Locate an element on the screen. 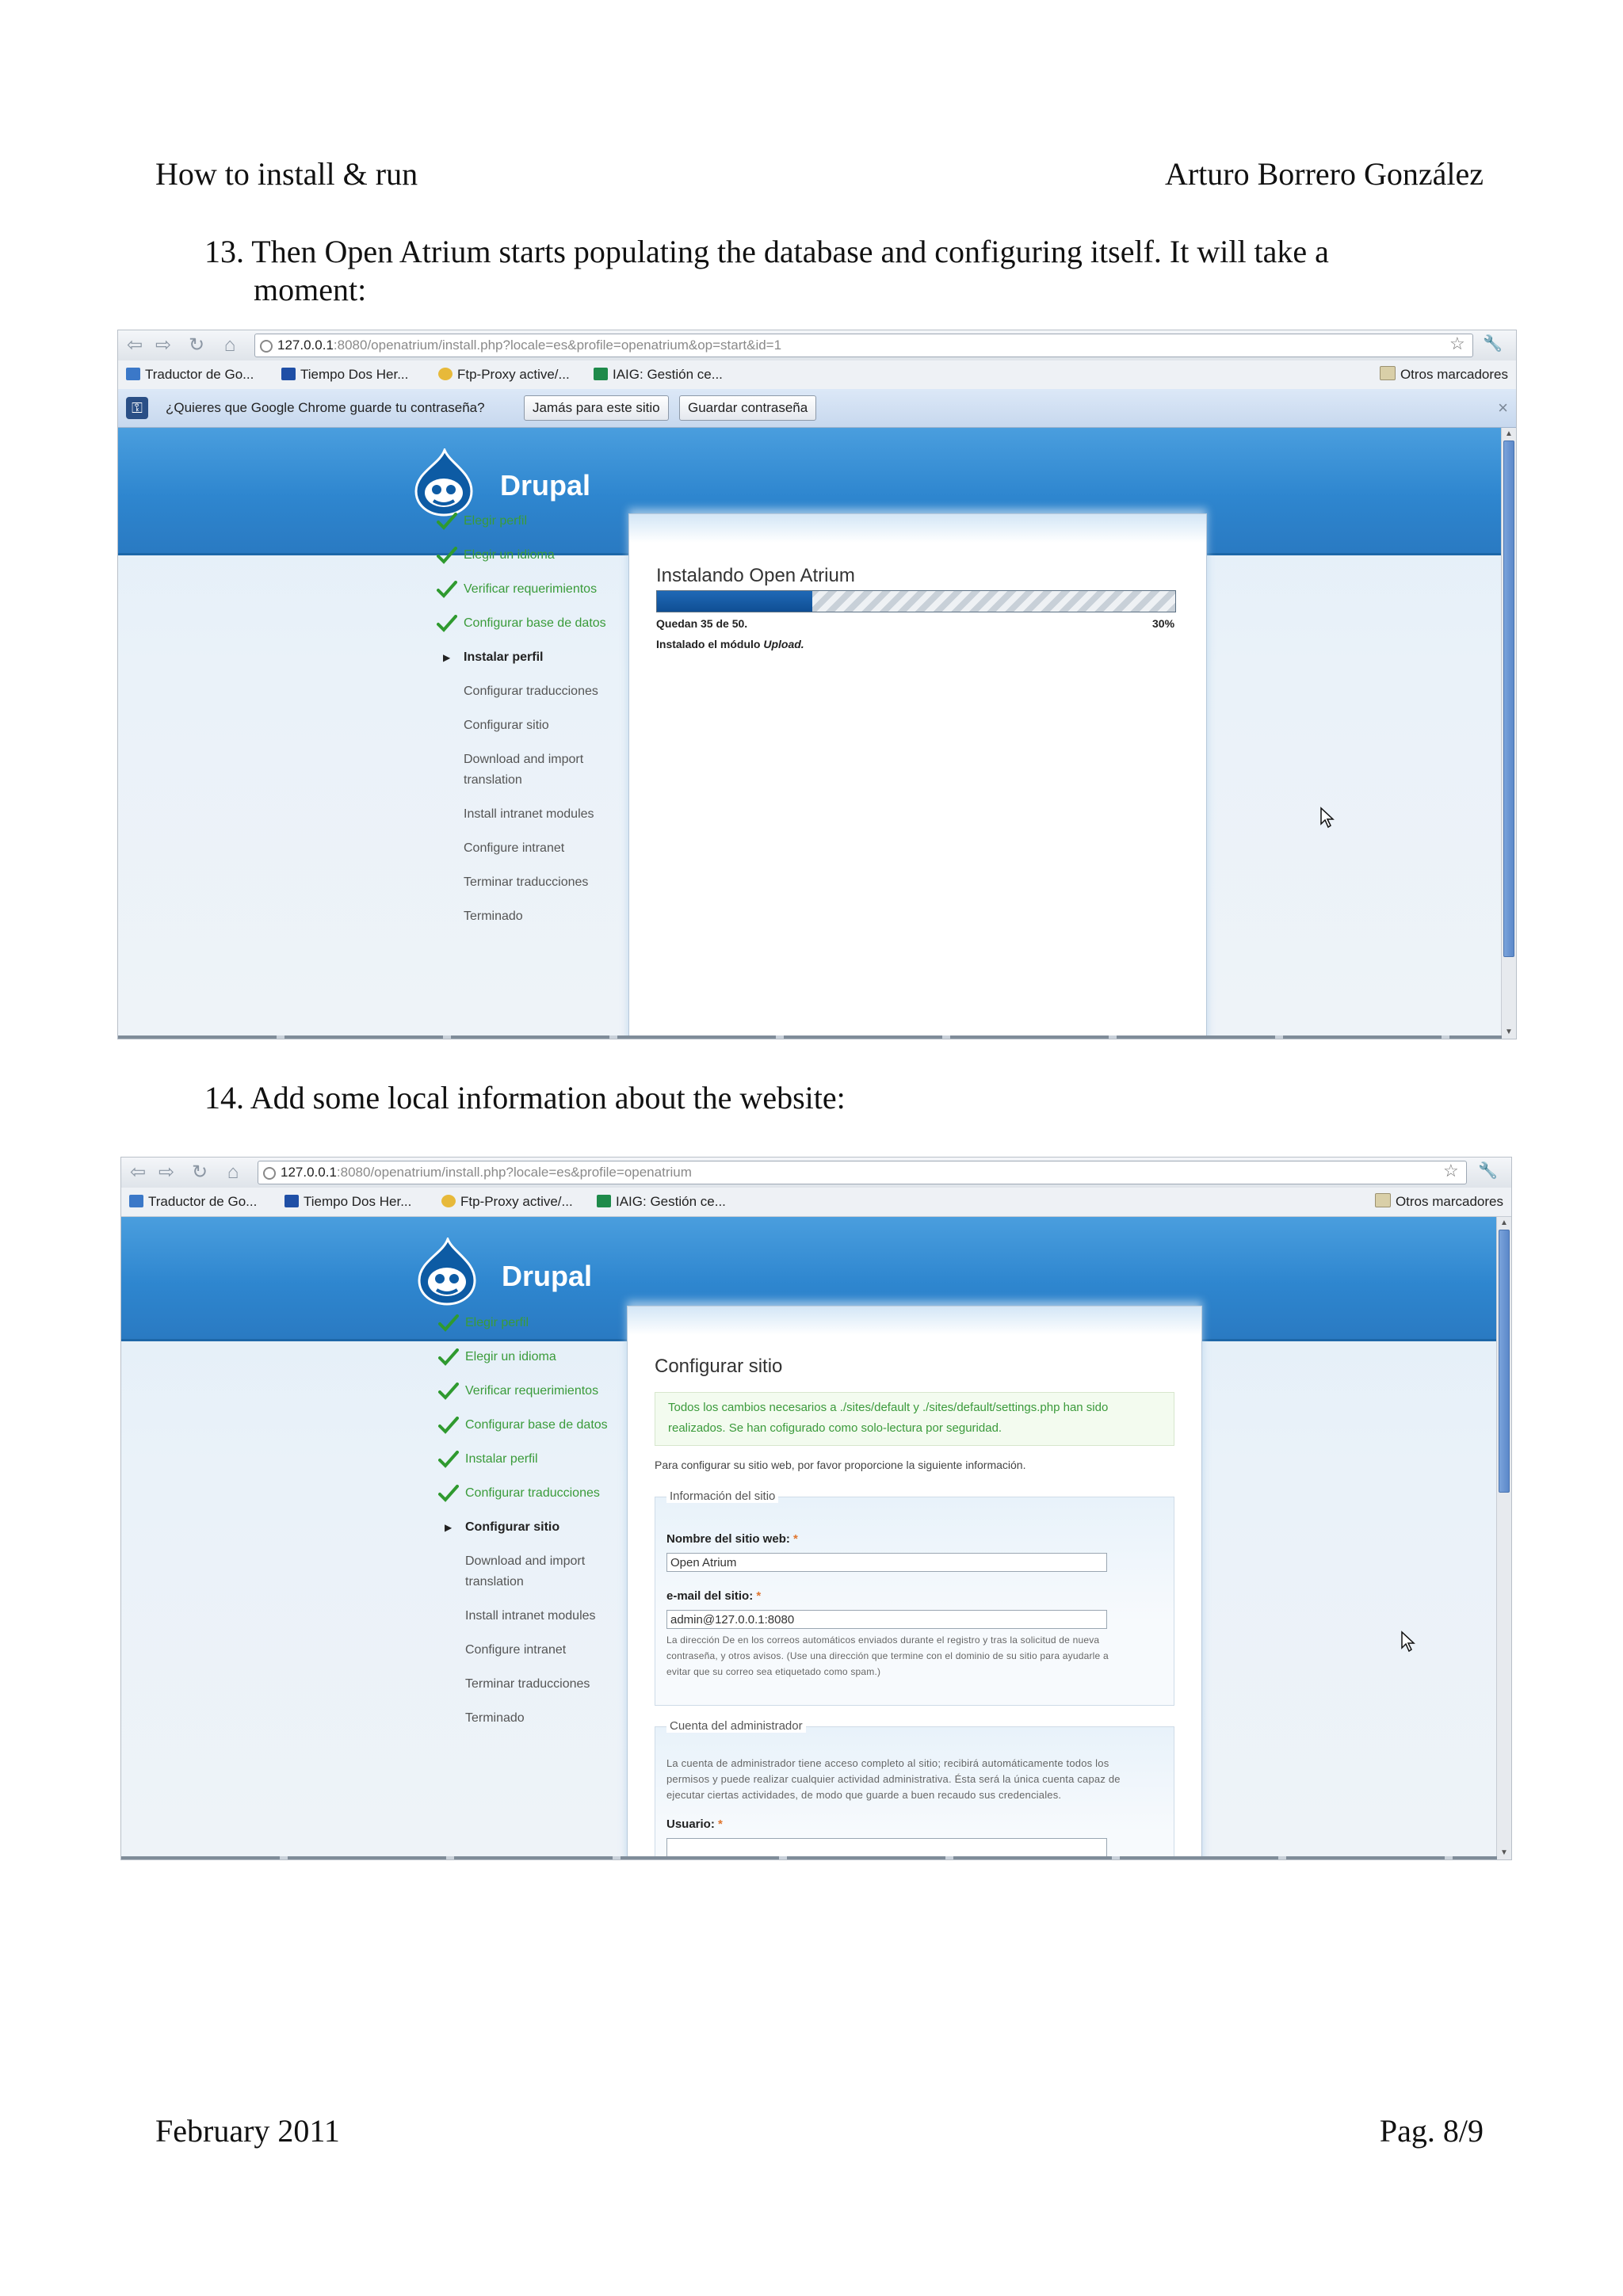  doc-header-right: Arturo Borrero González is located at coordinates (1324, 174).